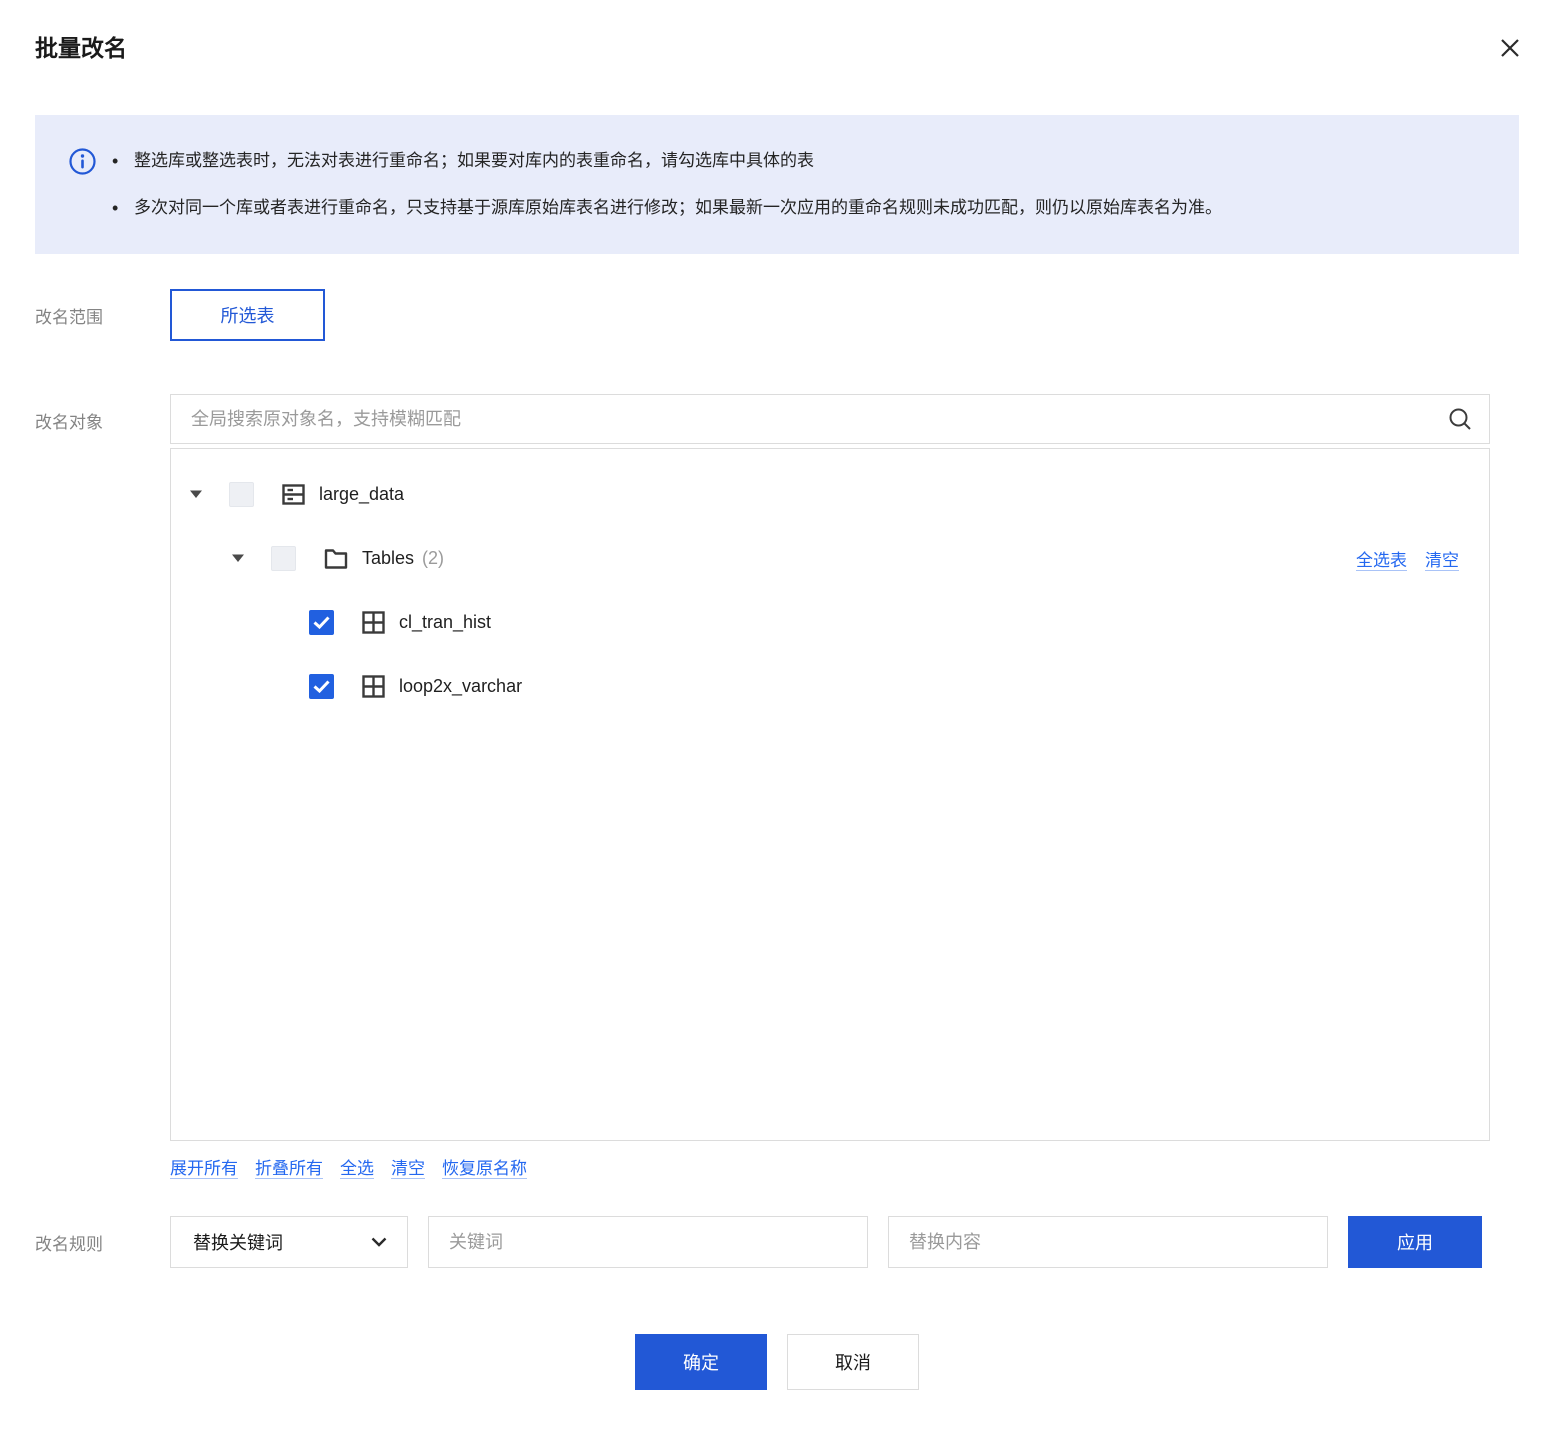 Image resolution: width=1554 pixels, height=1450 pixels. I want to click on clear-tables-link: 清空, so click(1442, 558).